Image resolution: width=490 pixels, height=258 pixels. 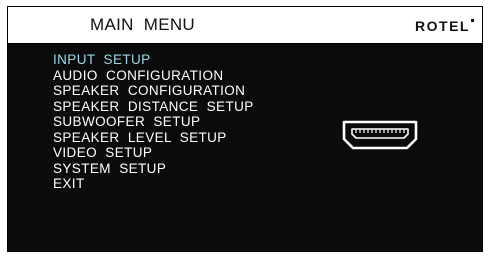 What do you see at coordinates (153, 107) in the screenshot?
I see `menu-item-speaker-distance-setup: SPEAKER DISTANCE SETUP` at bounding box center [153, 107].